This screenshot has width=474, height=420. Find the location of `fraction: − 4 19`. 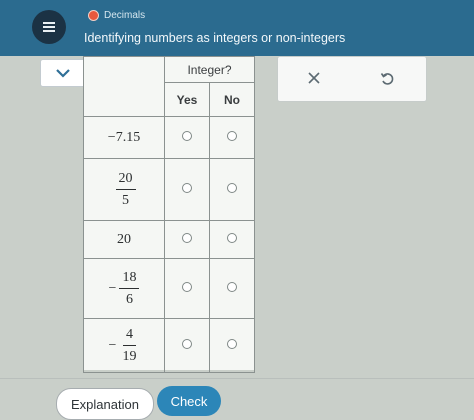

fraction: − 4 19 is located at coordinates (124, 345).